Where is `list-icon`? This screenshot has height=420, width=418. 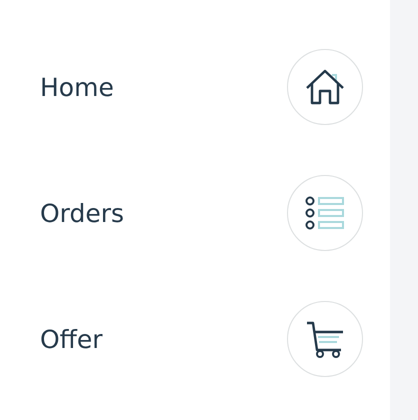
list-icon is located at coordinates (325, 213).